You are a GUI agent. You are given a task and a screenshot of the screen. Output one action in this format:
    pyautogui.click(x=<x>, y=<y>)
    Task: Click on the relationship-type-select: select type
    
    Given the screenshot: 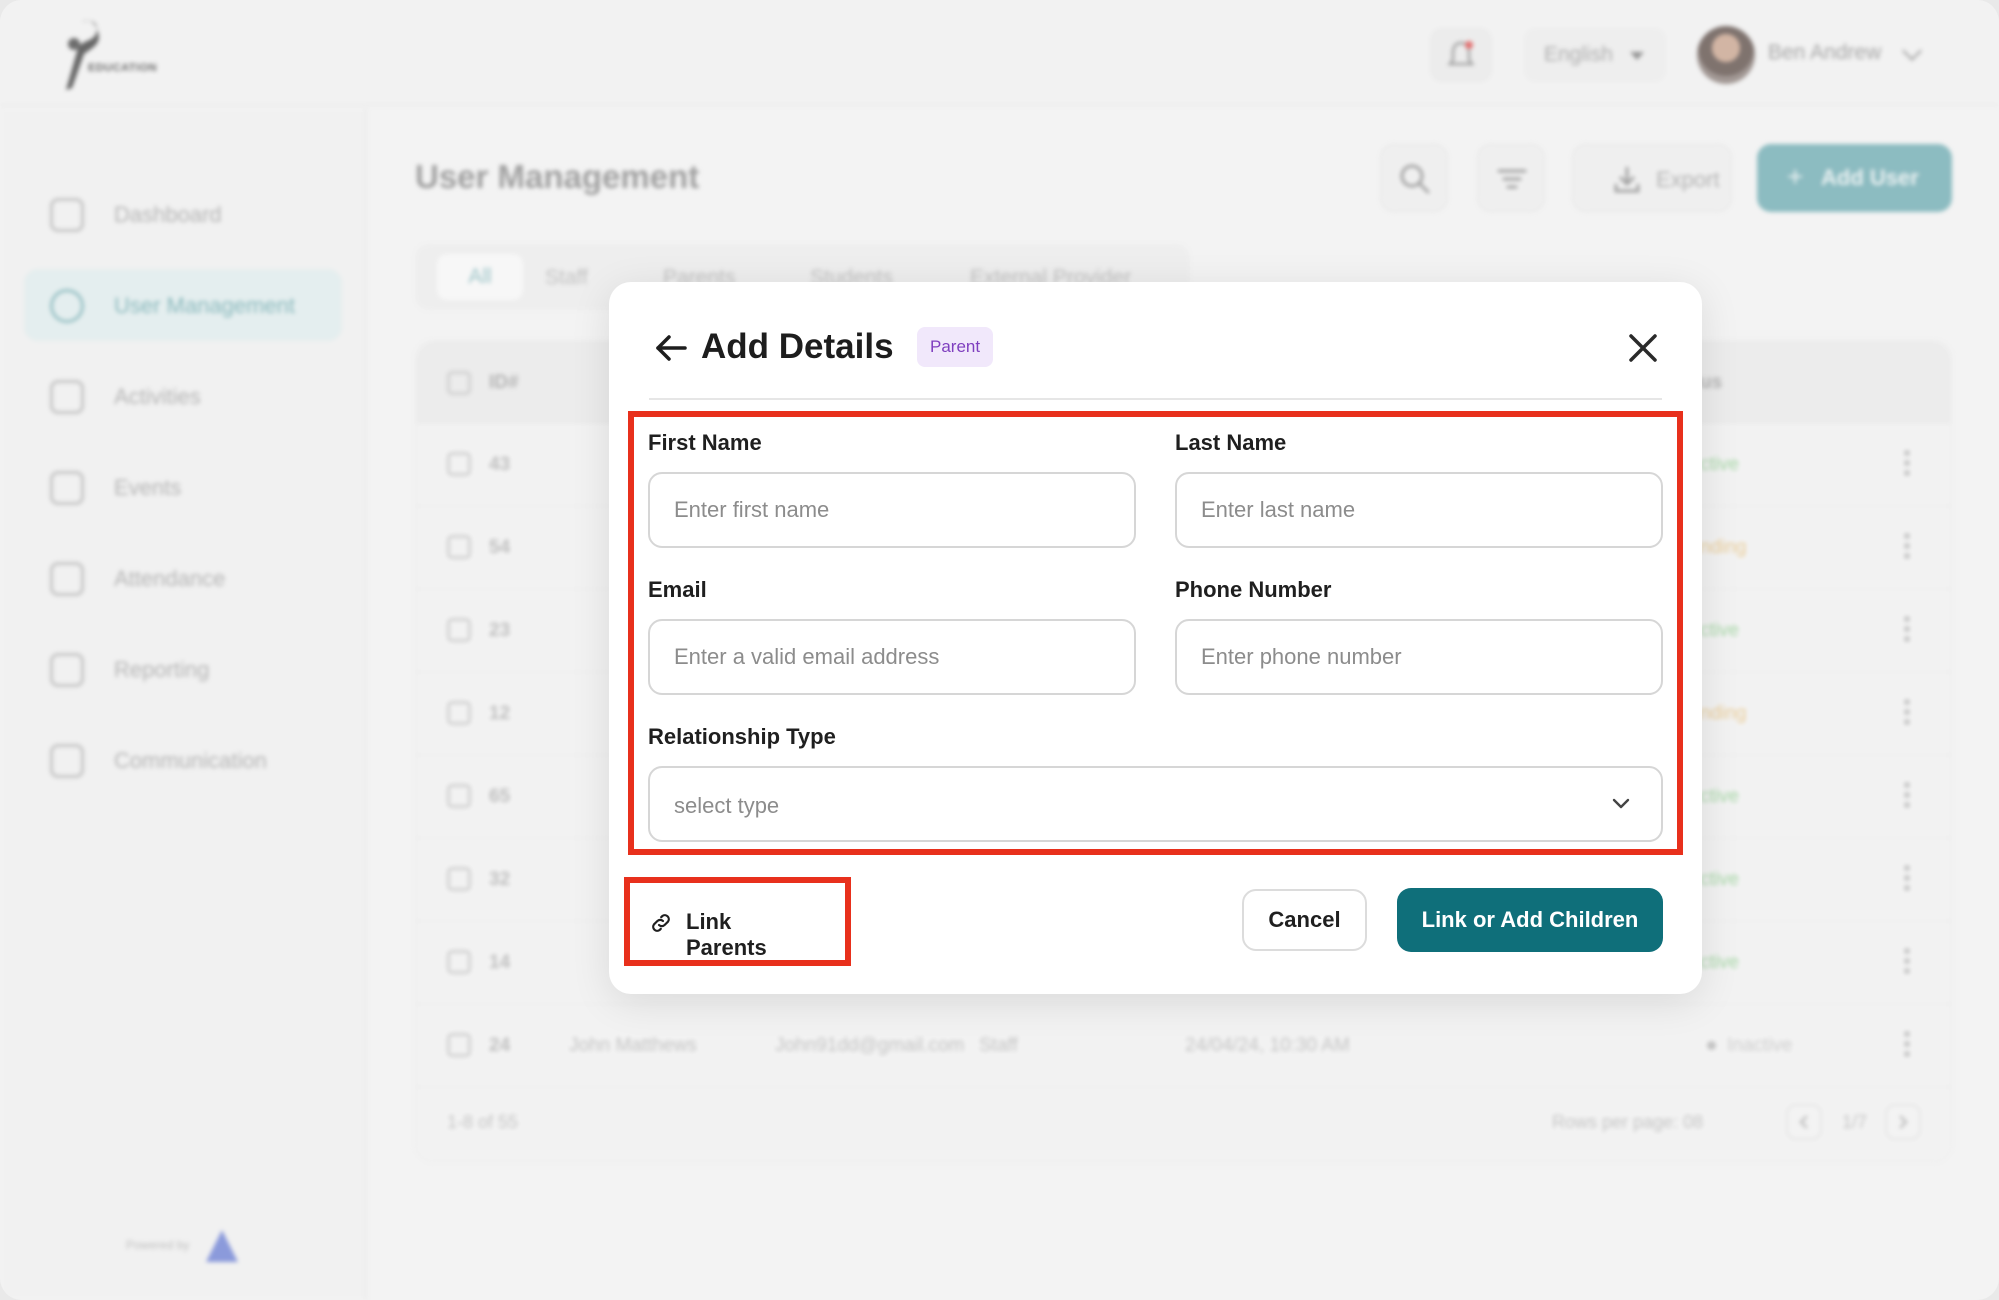 What is the action you would take?
    pyautogui.click(x=1155, y=804)
    